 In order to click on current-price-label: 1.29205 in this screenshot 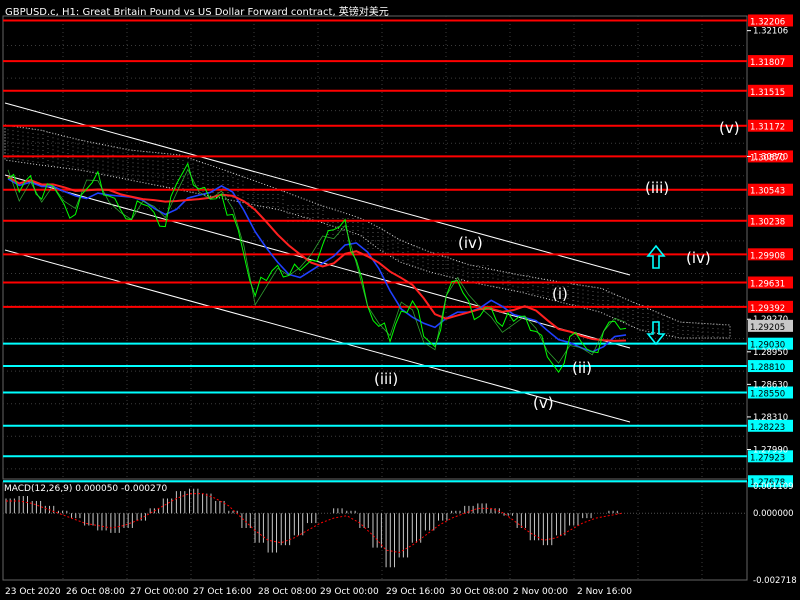, I will do `click(767, 328)`.